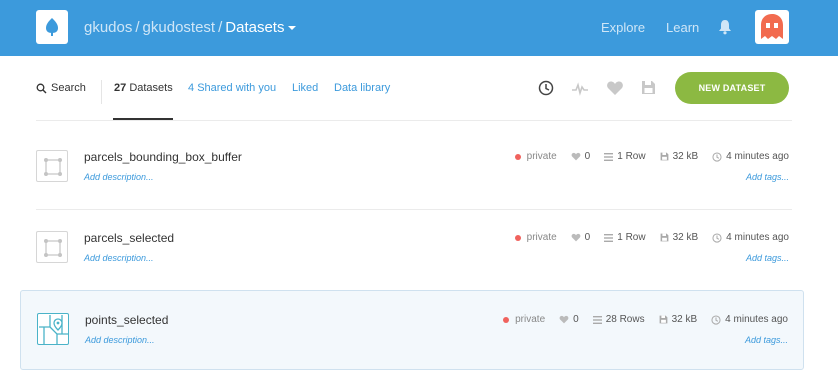  I want to click on shared-tab-label: Shared with you, so click(237, 88).